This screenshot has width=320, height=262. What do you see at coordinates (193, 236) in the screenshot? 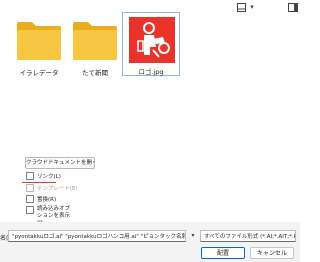
I see `filename-dropdown-icon: ▾` at bounding box center [193, 236].